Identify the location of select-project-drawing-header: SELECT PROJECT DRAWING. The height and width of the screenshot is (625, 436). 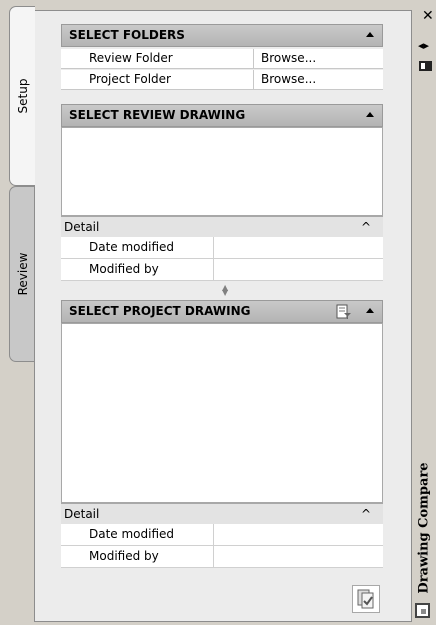
(222, 311).